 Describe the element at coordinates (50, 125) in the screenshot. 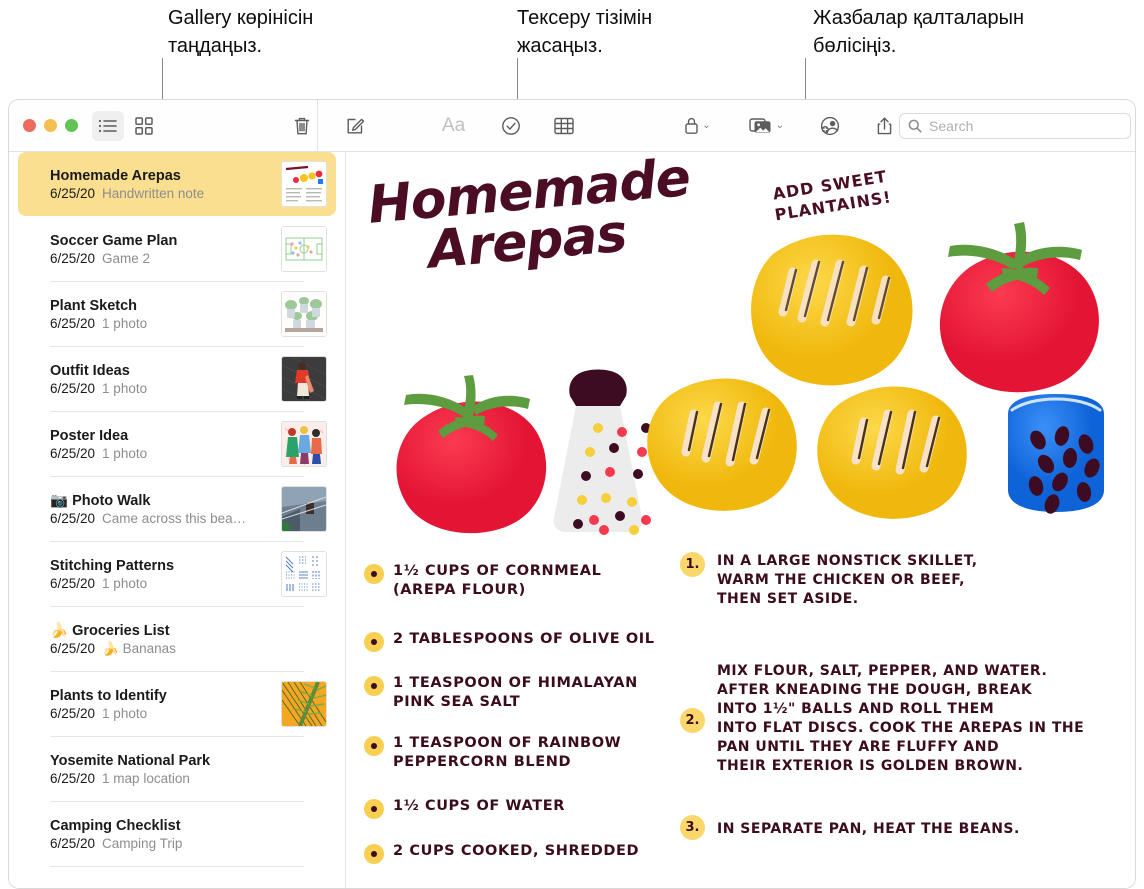

I see `minimize-button` at that location.